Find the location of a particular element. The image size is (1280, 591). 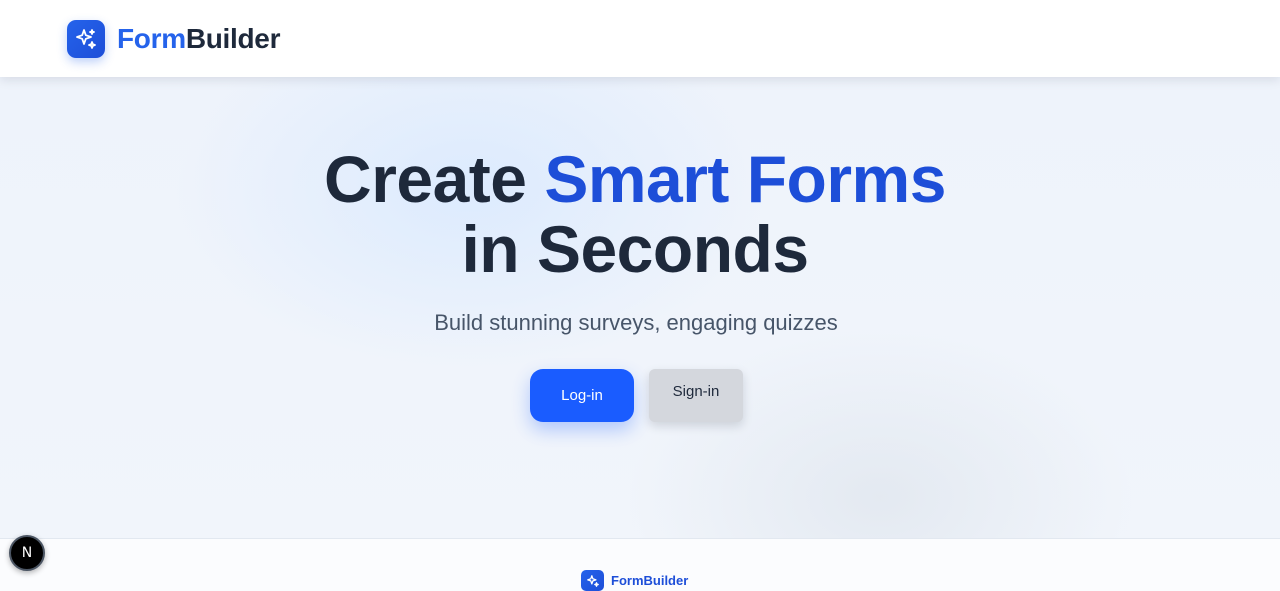

footer-brand-name: FormBuilder is located at coordinates (650, 580).